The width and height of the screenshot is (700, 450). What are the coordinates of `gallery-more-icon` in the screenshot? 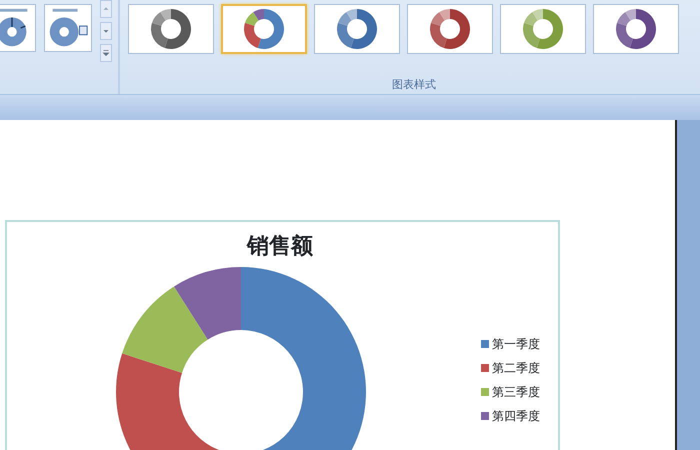 It's located at (106, 53).